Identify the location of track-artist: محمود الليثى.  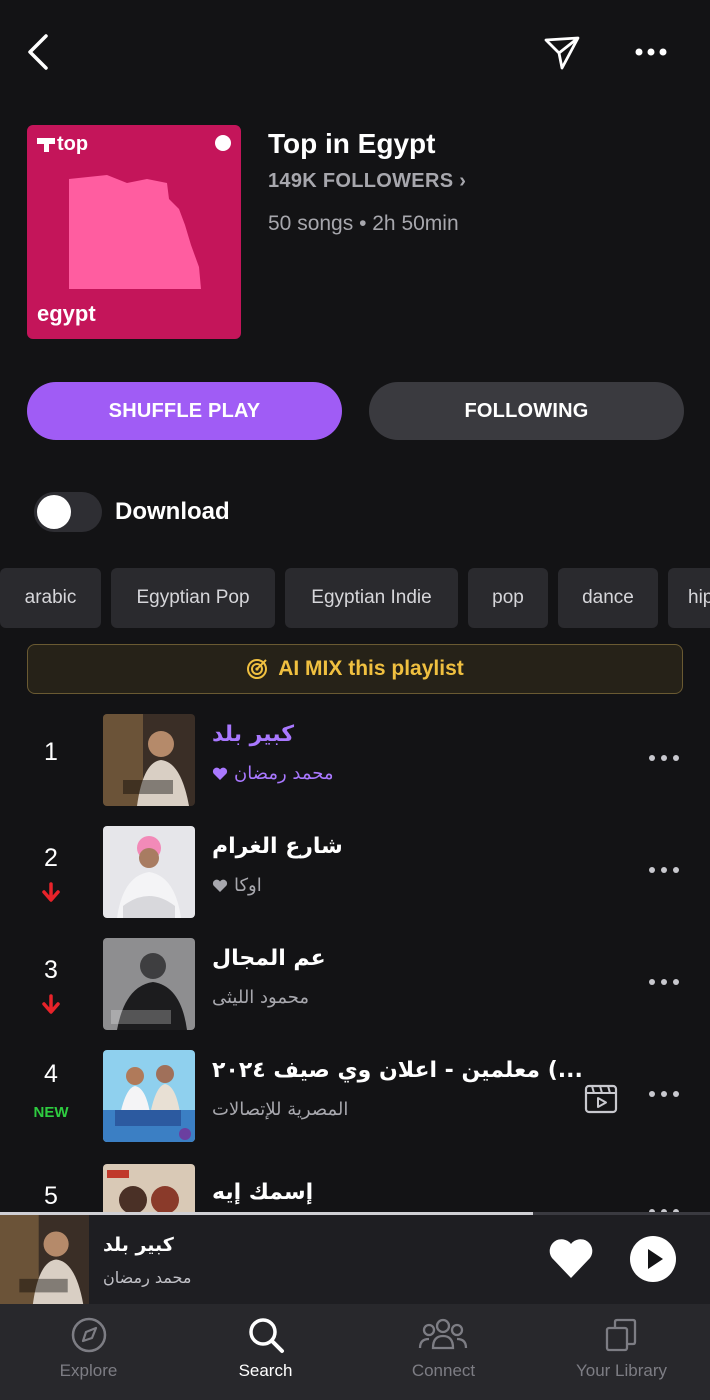
(261, 997).